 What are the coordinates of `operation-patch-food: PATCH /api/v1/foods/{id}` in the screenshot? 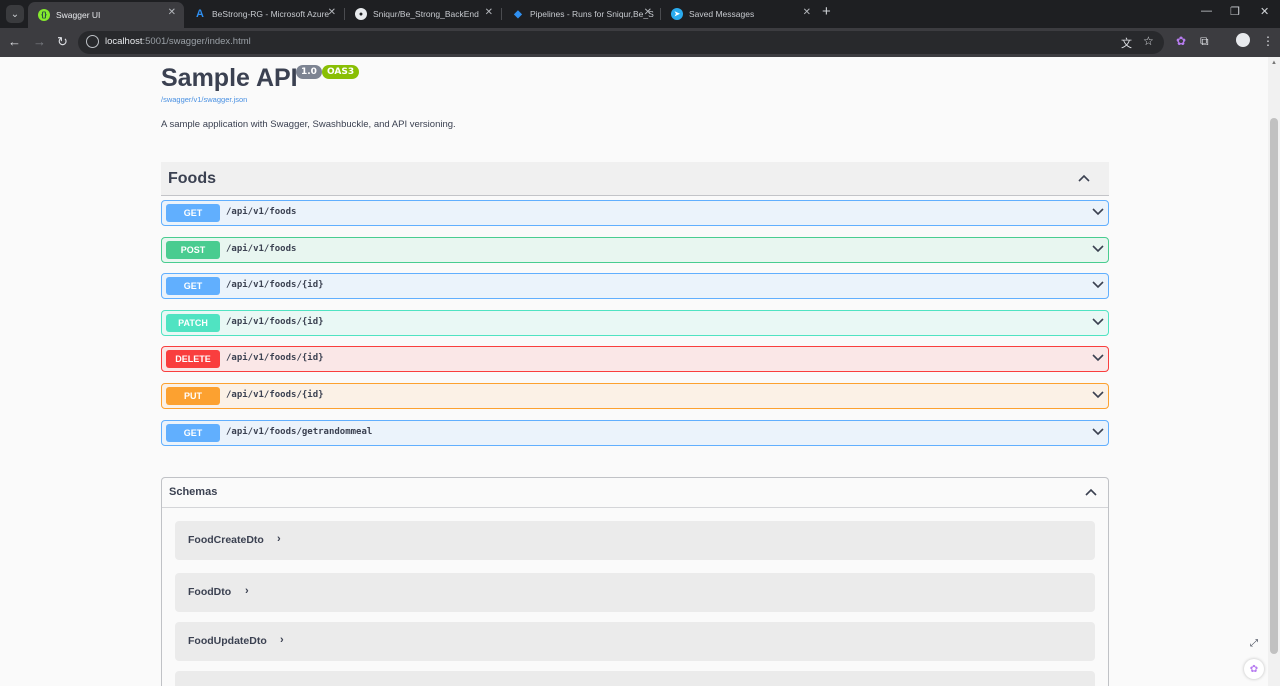 It's located at (635, 323).